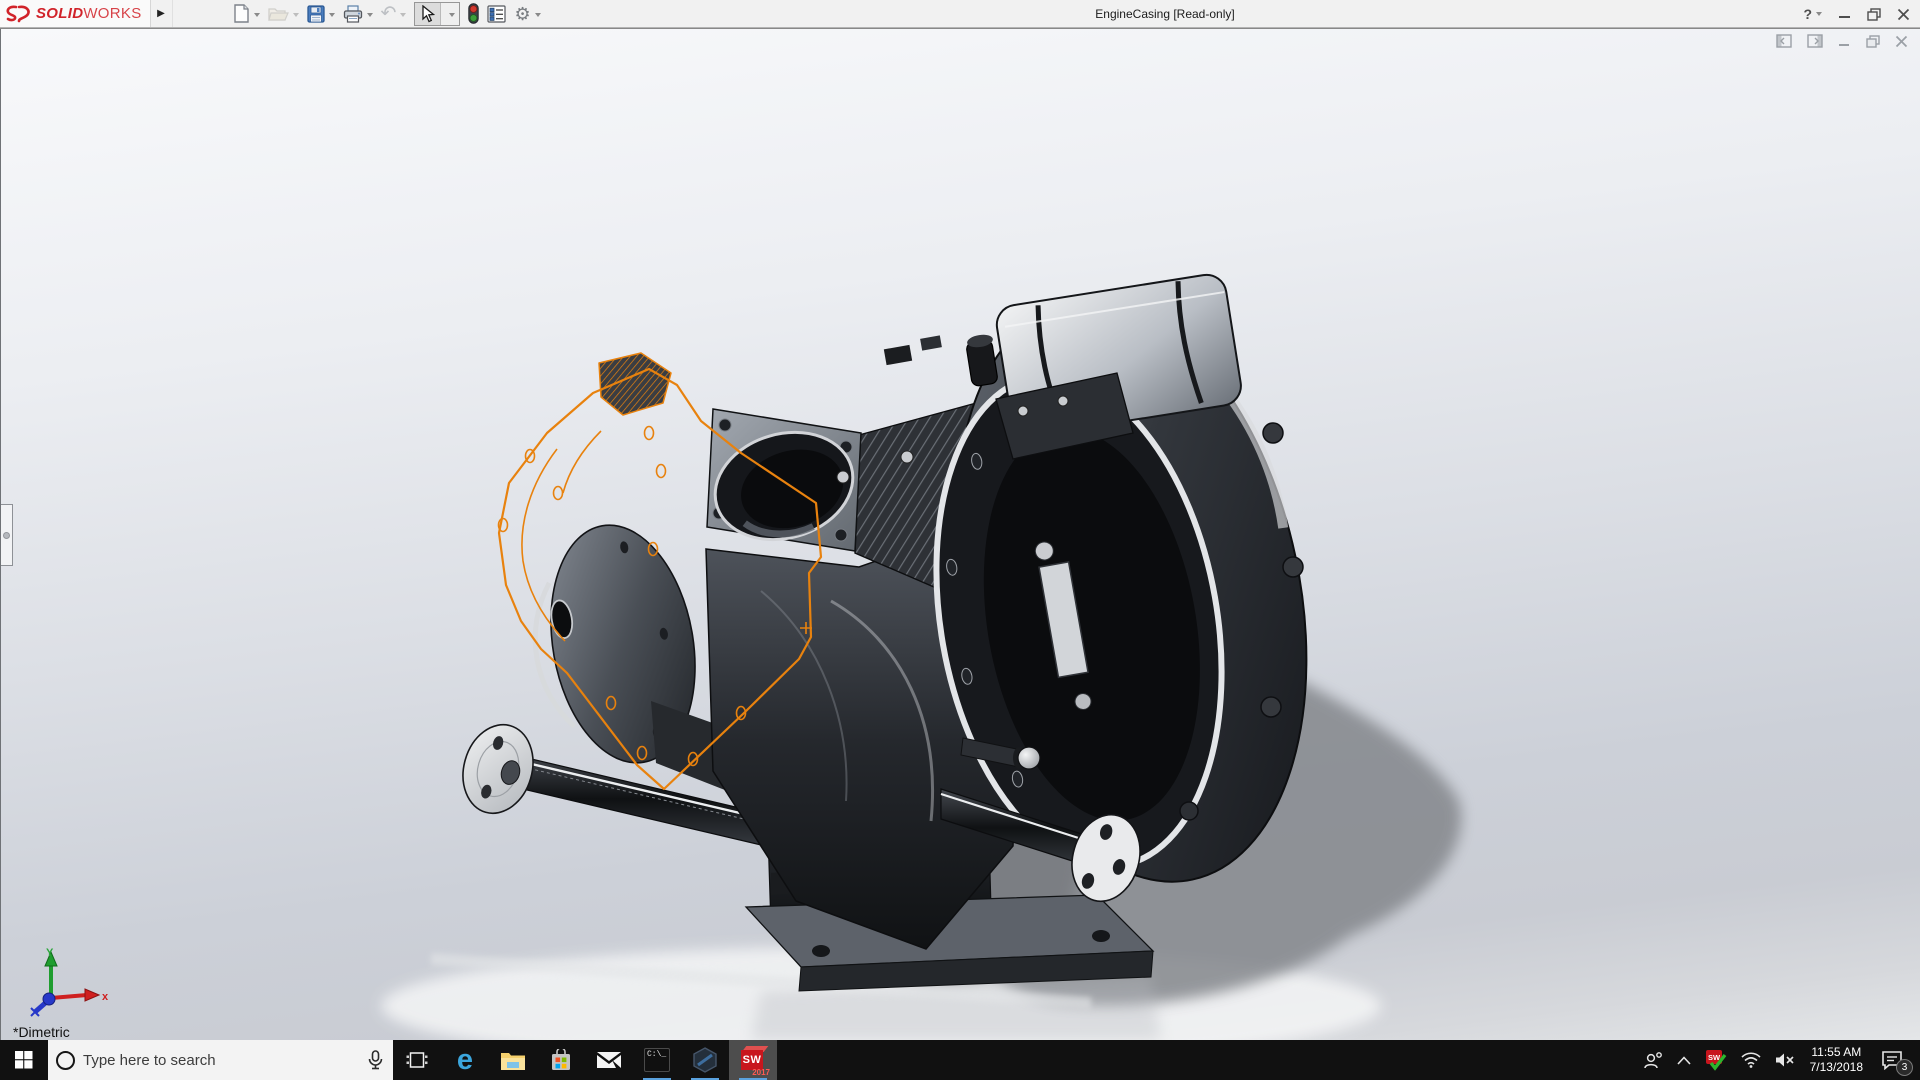  I want to click on notification-count-badge: 3, so click(1904, 1067).